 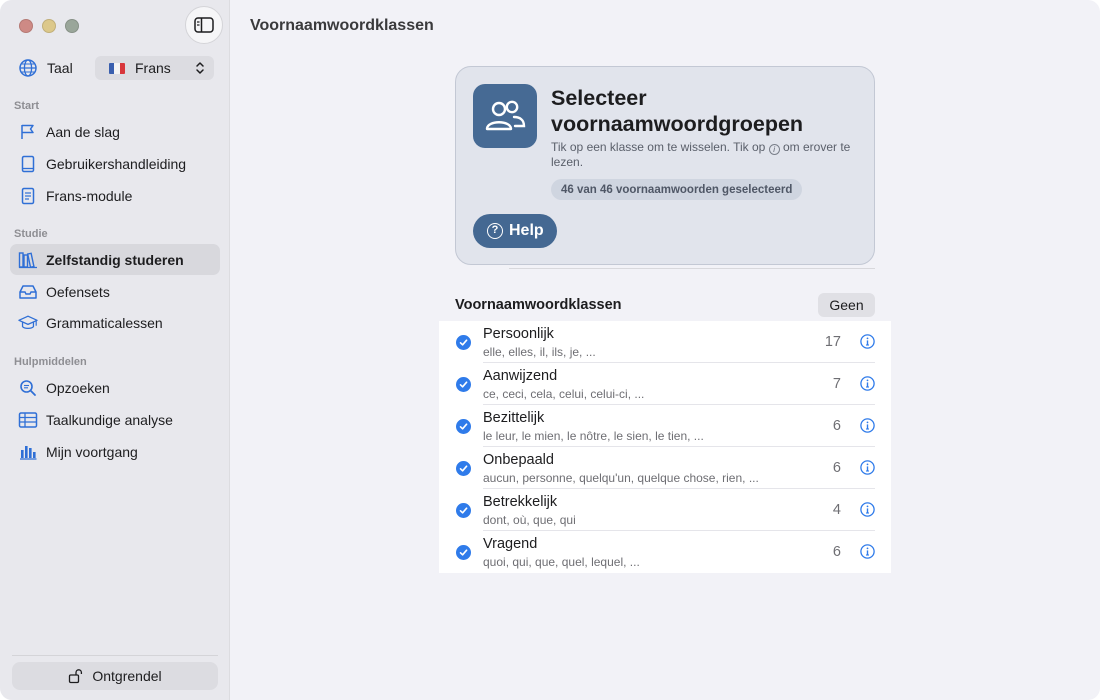 What do you see at coordinates (60, 68) in the screenshot?
I see `language-label: Taal` at bounding box center [60, 68].